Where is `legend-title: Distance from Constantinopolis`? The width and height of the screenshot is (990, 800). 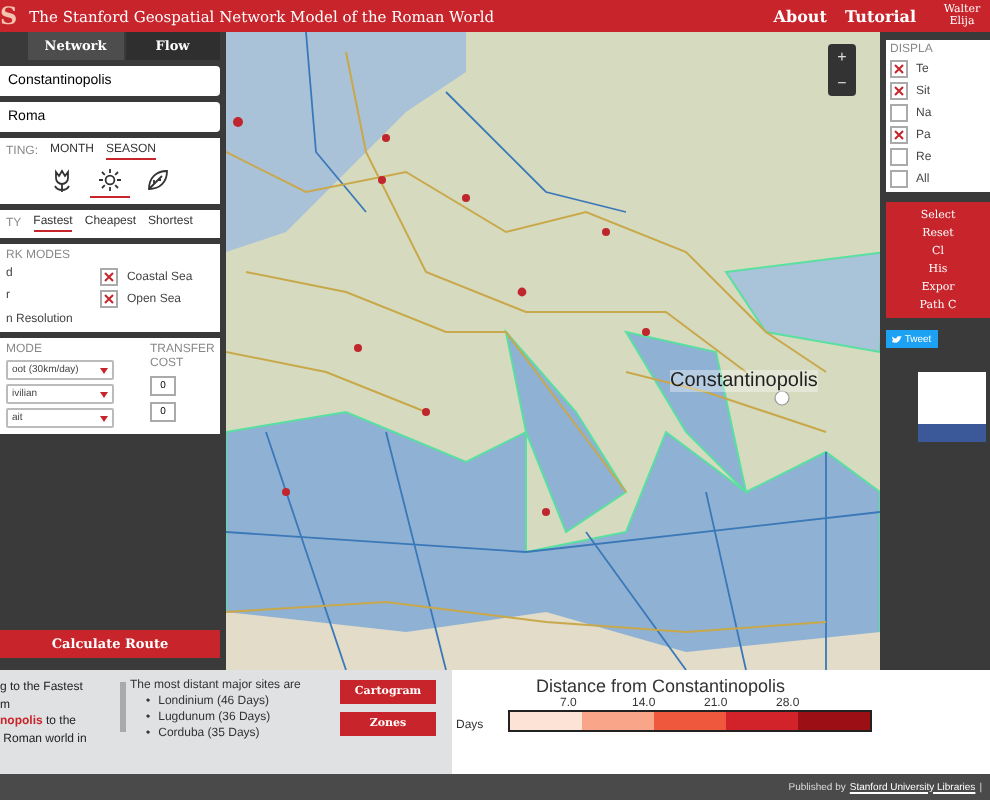 legend-title: Distance from Constantinopolis is located at coordinates (662, 686).